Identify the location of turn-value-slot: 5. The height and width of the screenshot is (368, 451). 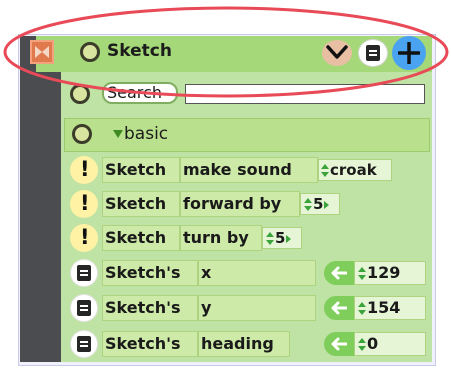
(282, 238).